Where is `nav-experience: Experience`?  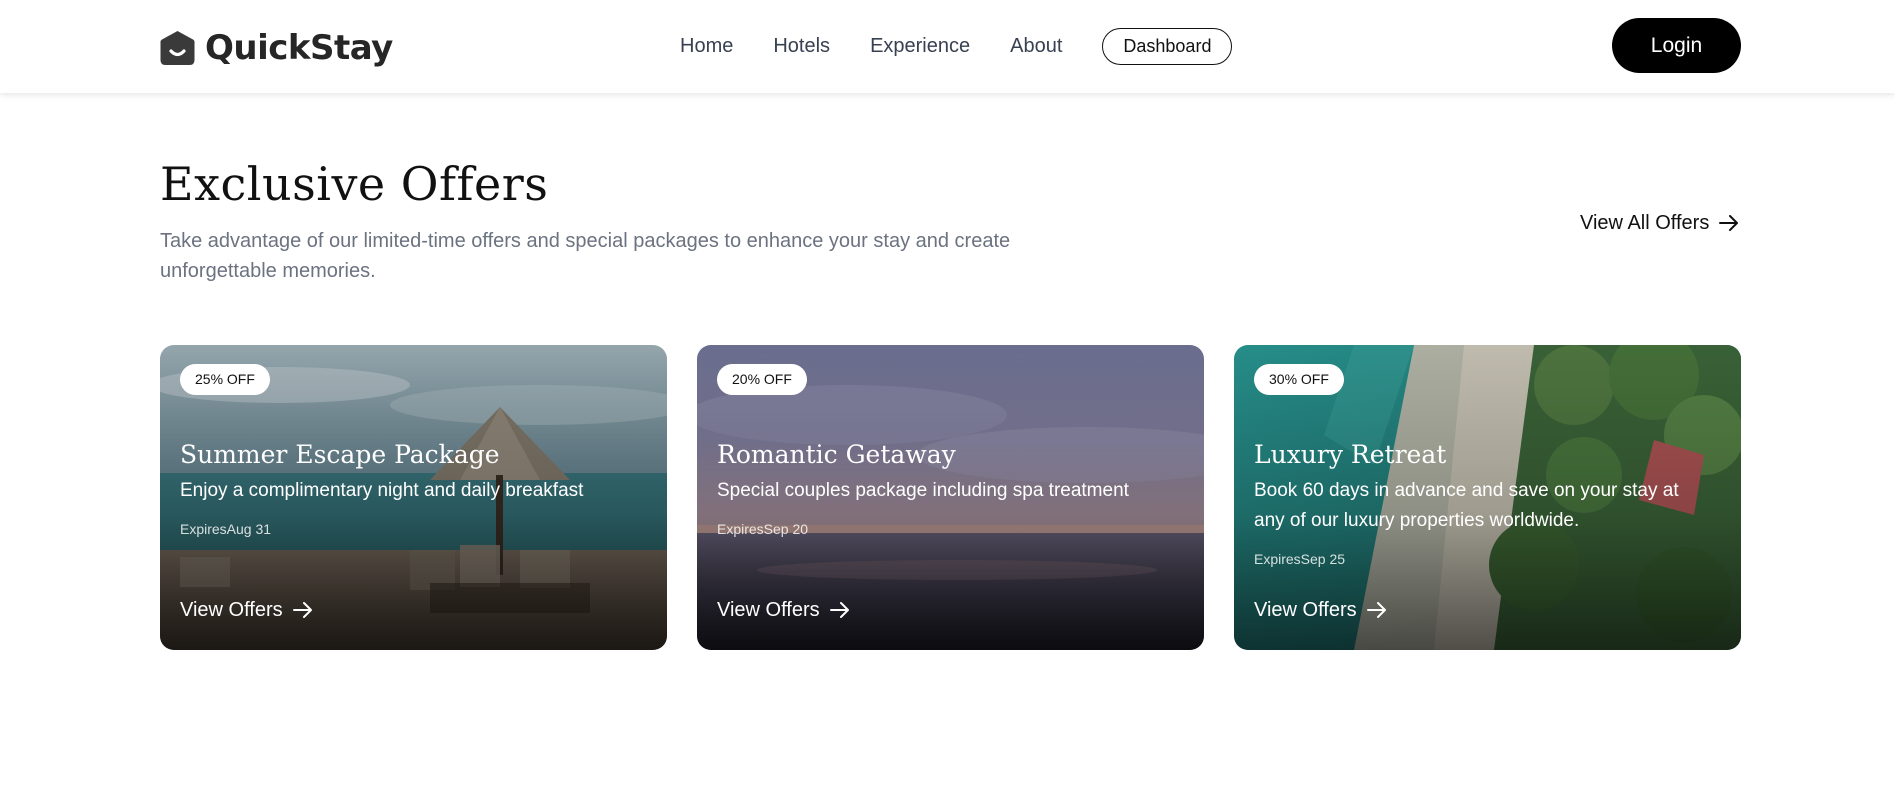 nav-experience: Experience is located at coordinates (920, 46).